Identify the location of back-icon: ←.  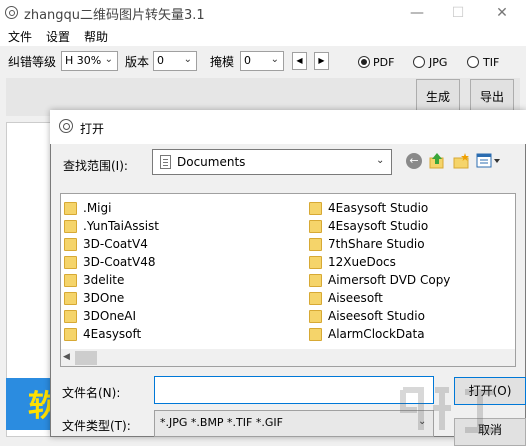
(414, 161).